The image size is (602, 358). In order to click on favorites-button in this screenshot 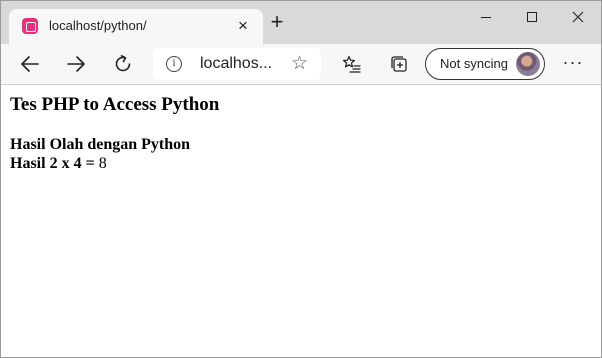, I will do `click(352, 64)`.